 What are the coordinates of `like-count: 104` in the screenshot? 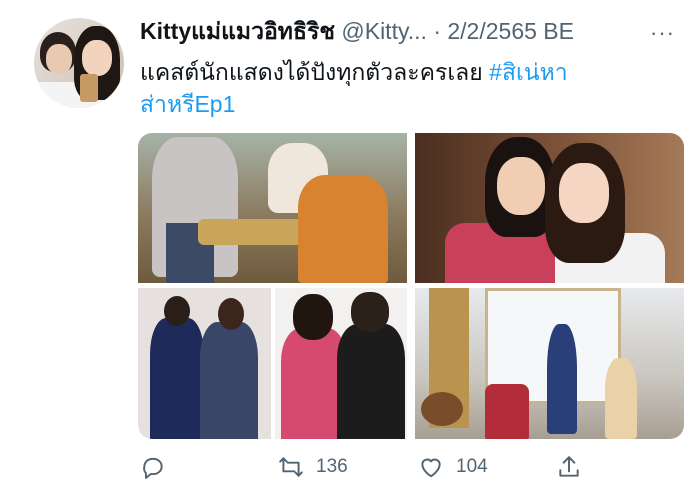 It's located at (472, 466).